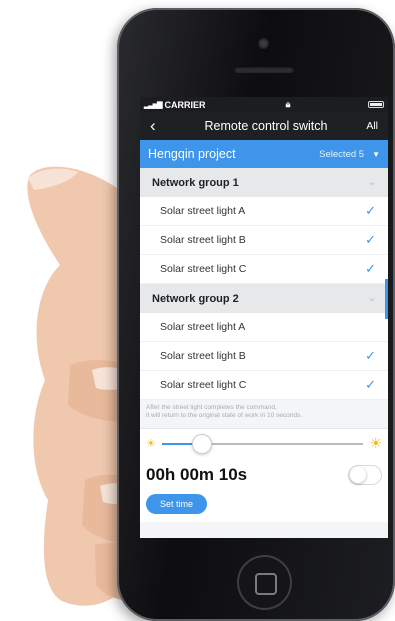 The image size is (395, 621). I want to click on set-time-button: Set time, so click(177, 504).